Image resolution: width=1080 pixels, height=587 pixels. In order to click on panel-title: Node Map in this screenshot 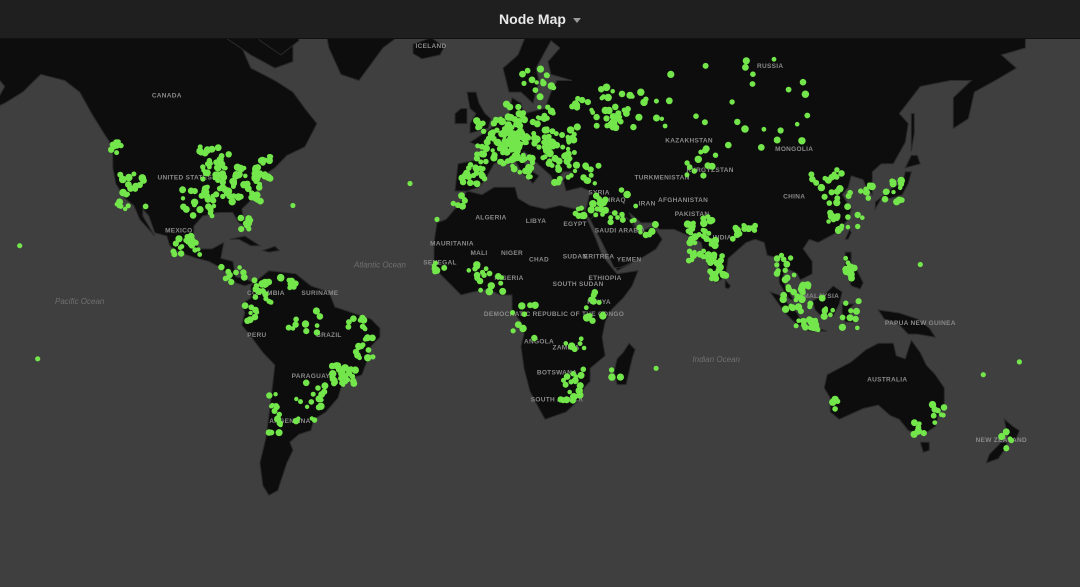, I will do `click(532, 19)`.